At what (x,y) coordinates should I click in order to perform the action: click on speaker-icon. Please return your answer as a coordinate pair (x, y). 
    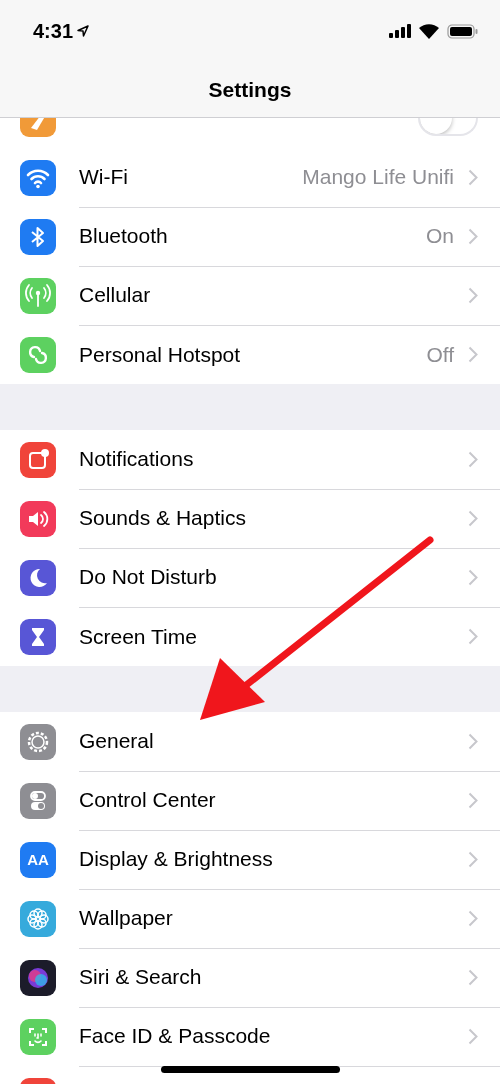
    Looking at the image, I should click on (38, 518).